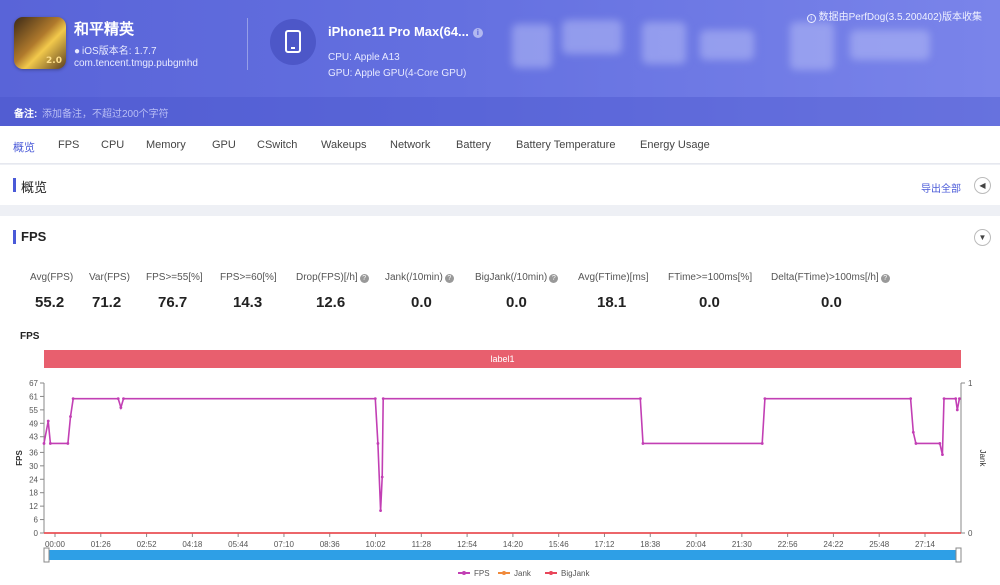 The width and height of the screenshot is (1000, 585). I want to click on app-icon: 2.0, so click(40, 43).